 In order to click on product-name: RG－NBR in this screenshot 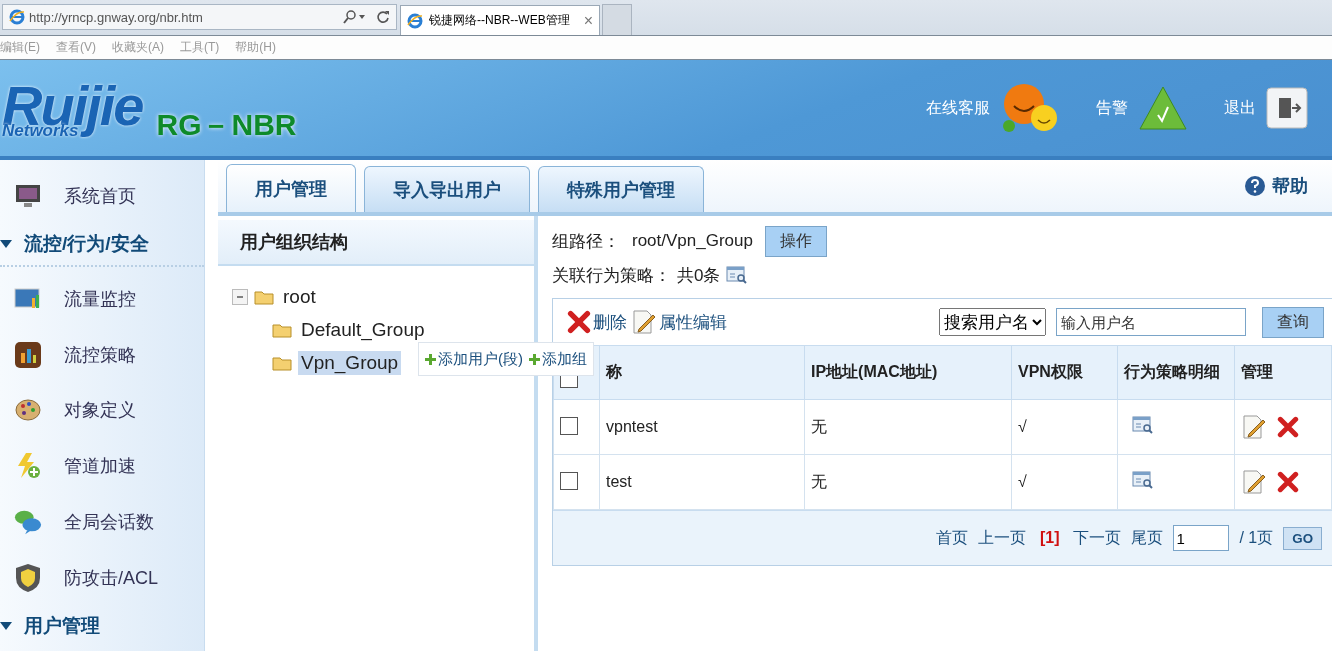, I will do `click(226, 124)`.